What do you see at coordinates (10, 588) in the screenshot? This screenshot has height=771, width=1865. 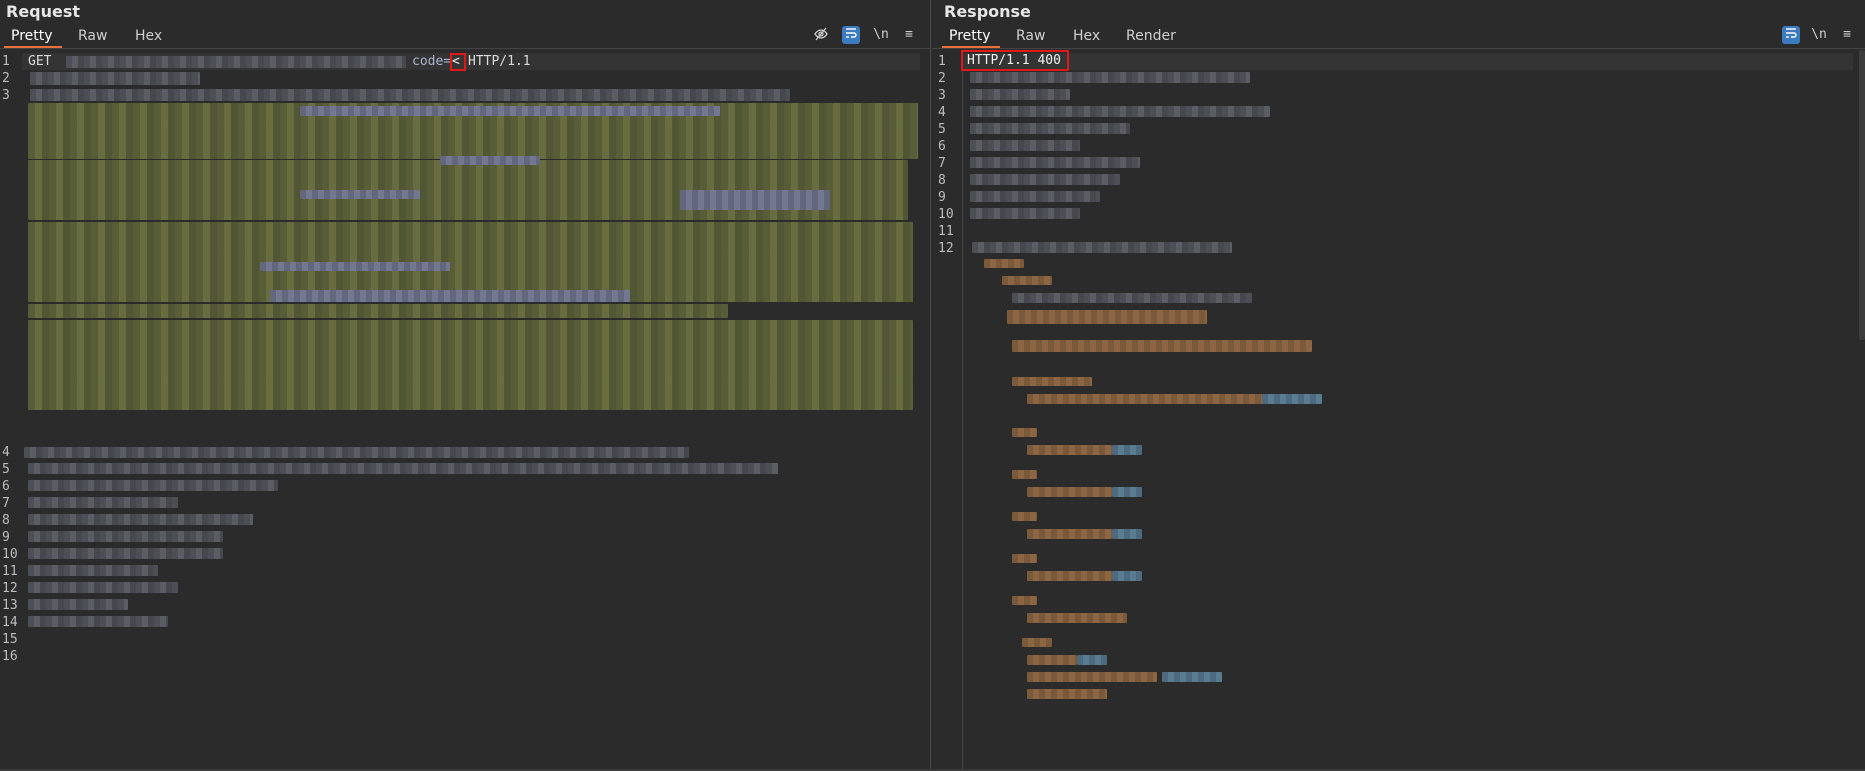 I see `line-number: 12` at bounding box center [10, 588].